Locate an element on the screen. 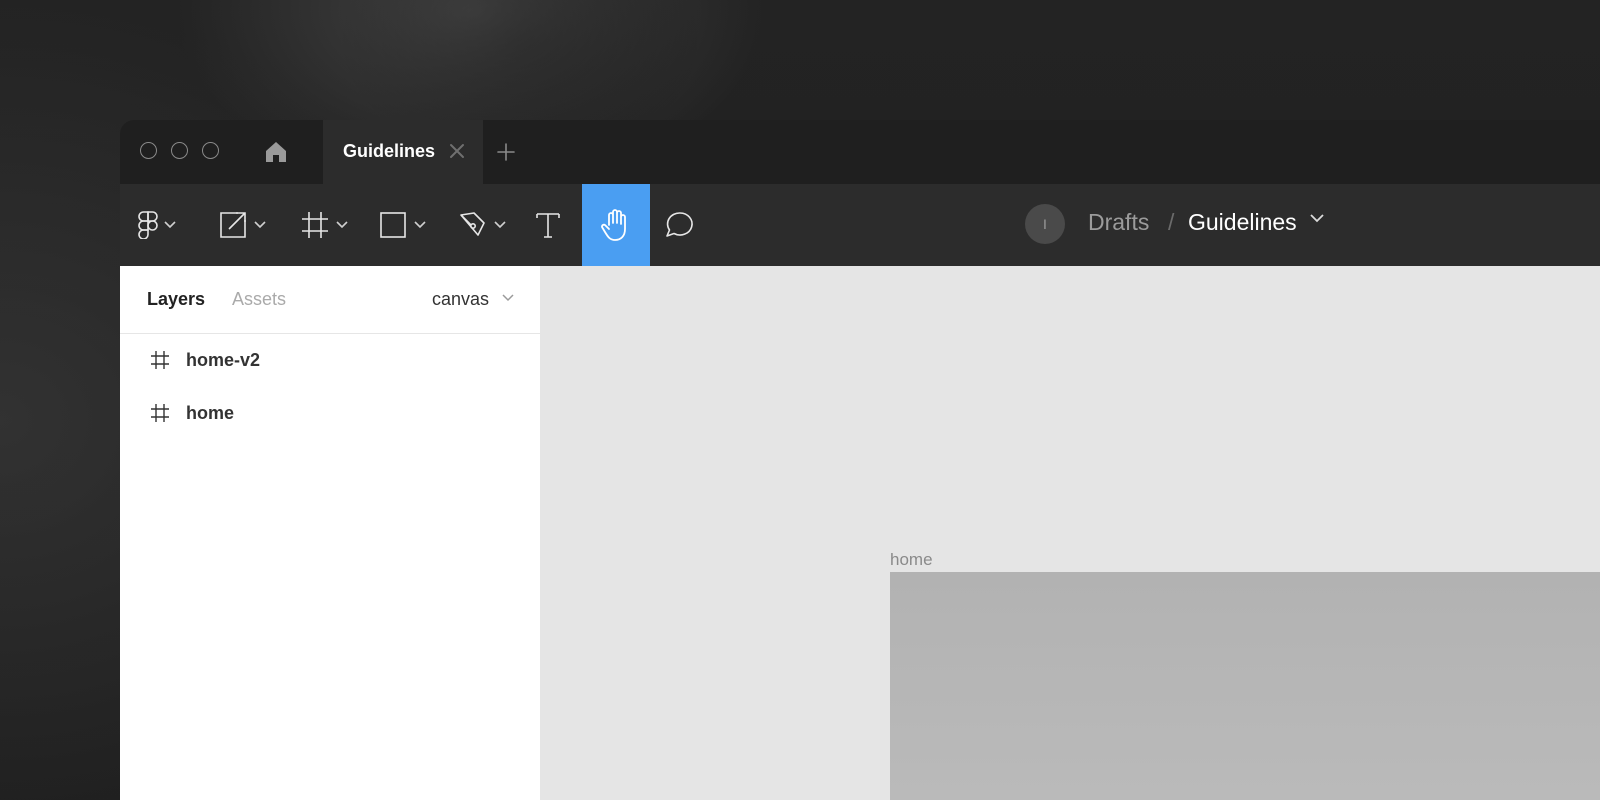  comment-tool-button is located at coordinates (682, 225).